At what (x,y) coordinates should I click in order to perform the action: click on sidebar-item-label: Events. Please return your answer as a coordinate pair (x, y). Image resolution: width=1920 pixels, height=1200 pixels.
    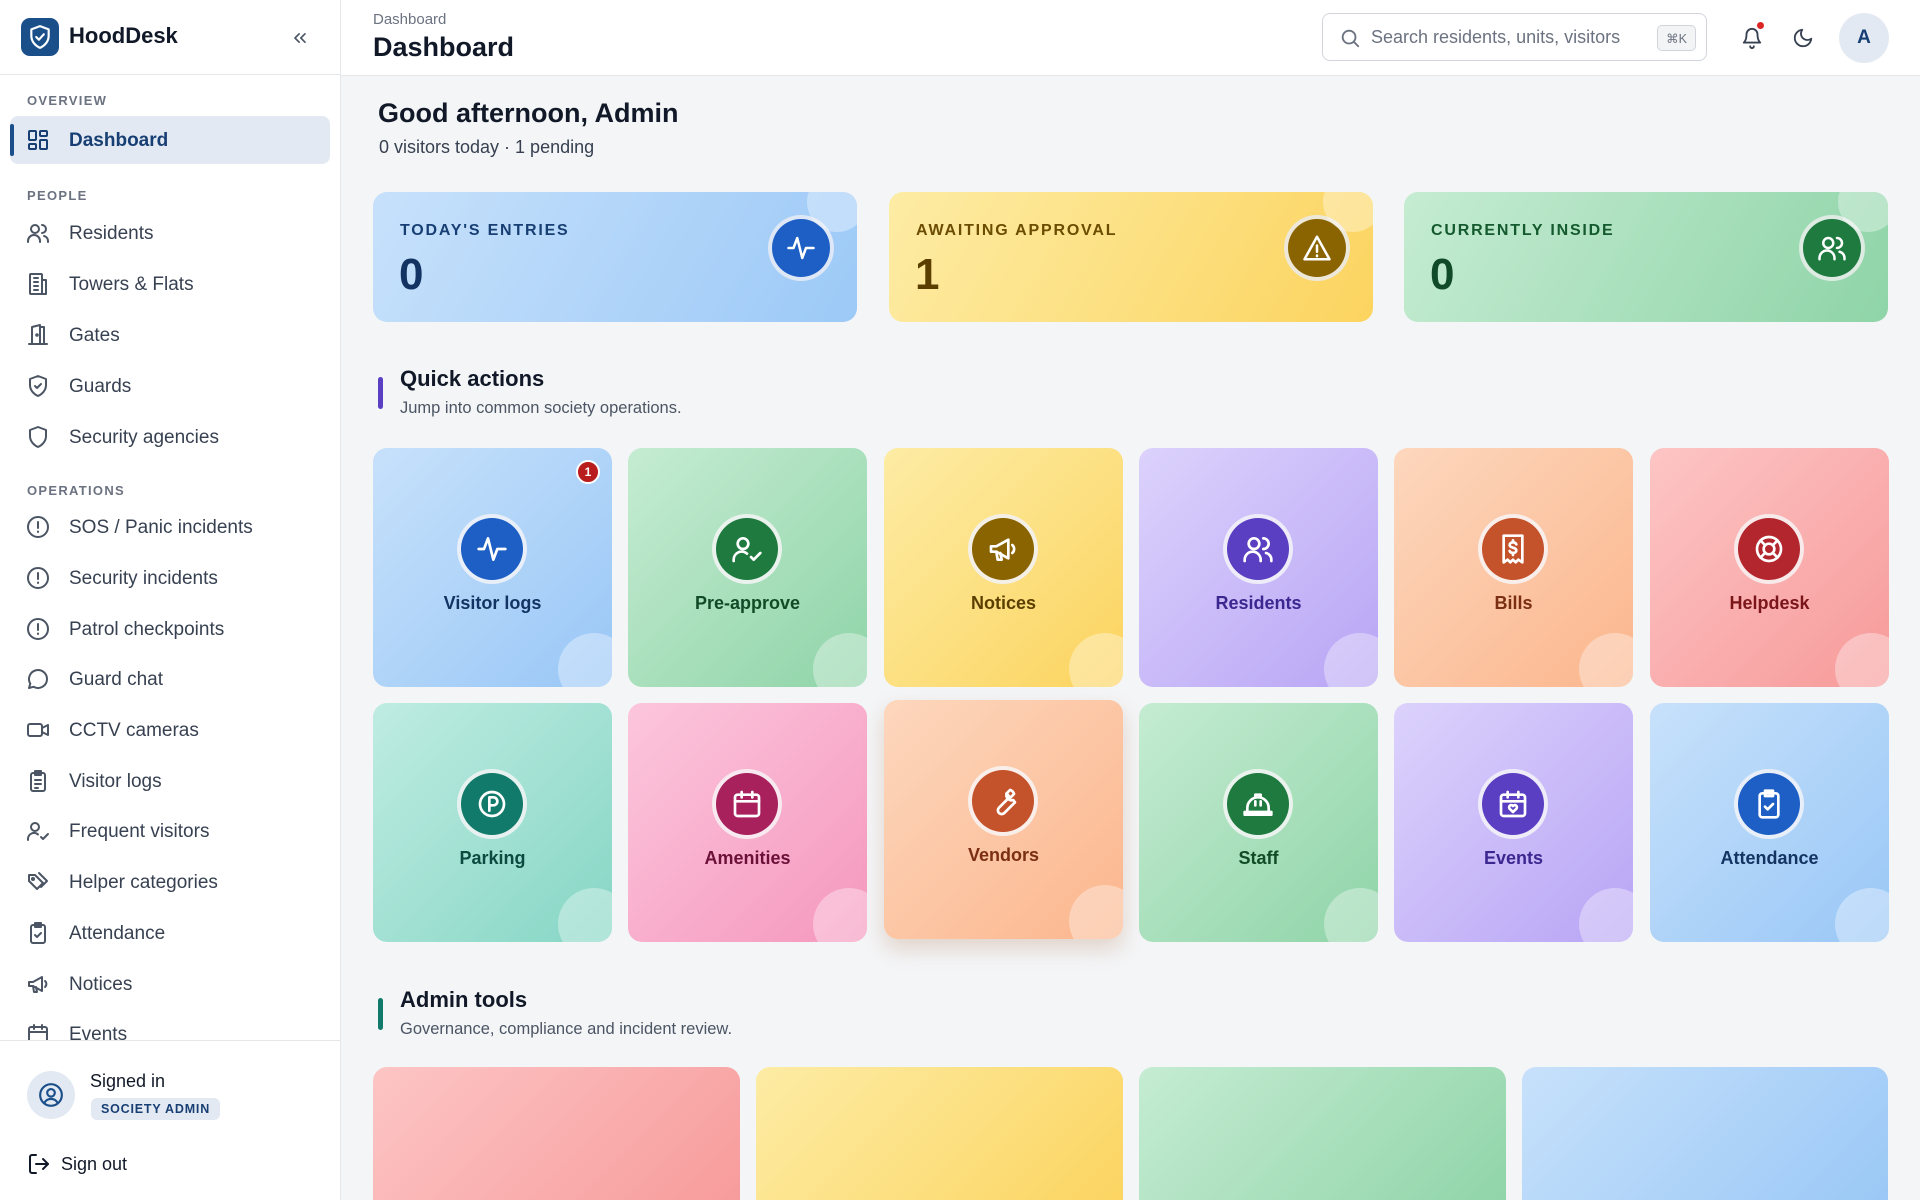
    Looking at the image, I should click on (98, 1032).